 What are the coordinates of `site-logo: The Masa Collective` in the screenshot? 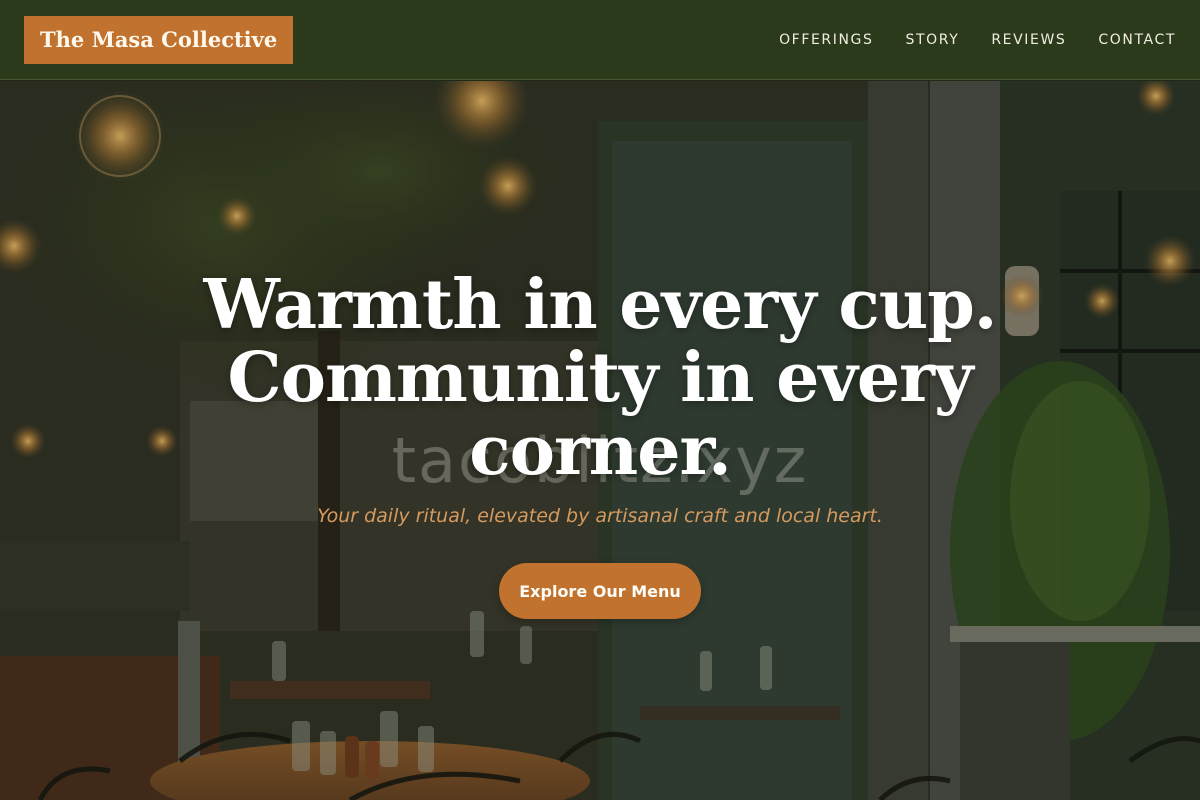 It's located at (159, 40).